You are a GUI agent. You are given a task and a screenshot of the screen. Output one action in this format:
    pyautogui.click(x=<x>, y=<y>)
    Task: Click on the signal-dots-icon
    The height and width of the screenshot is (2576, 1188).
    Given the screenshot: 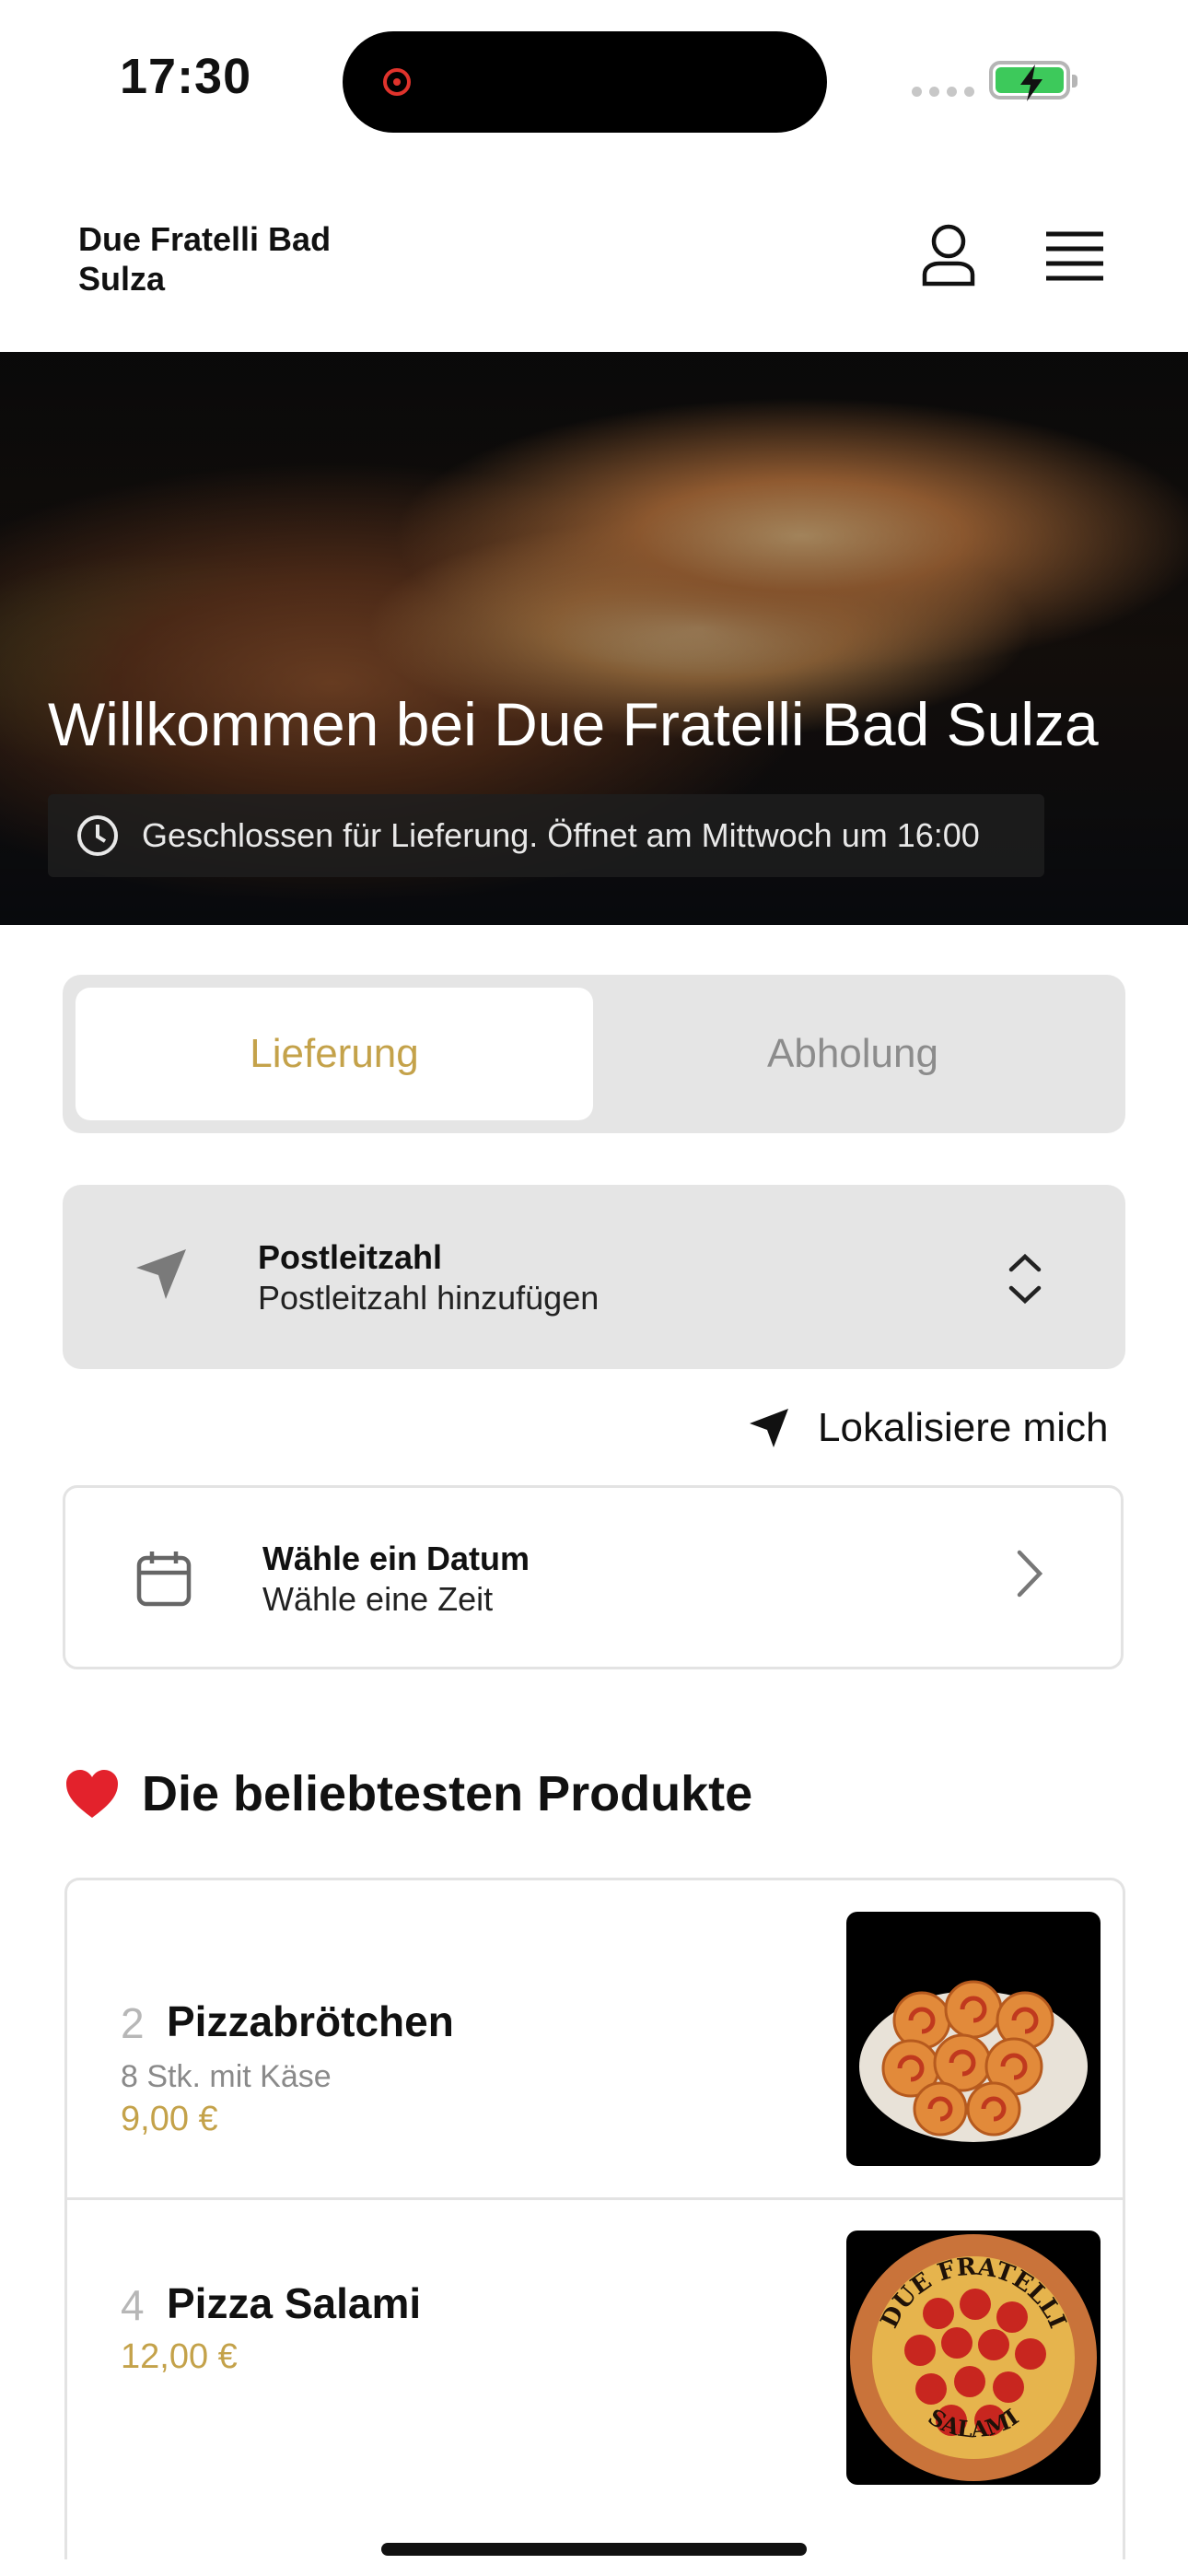 What is the action you would take?
    pyautogui.click(x=943, y=92)
    